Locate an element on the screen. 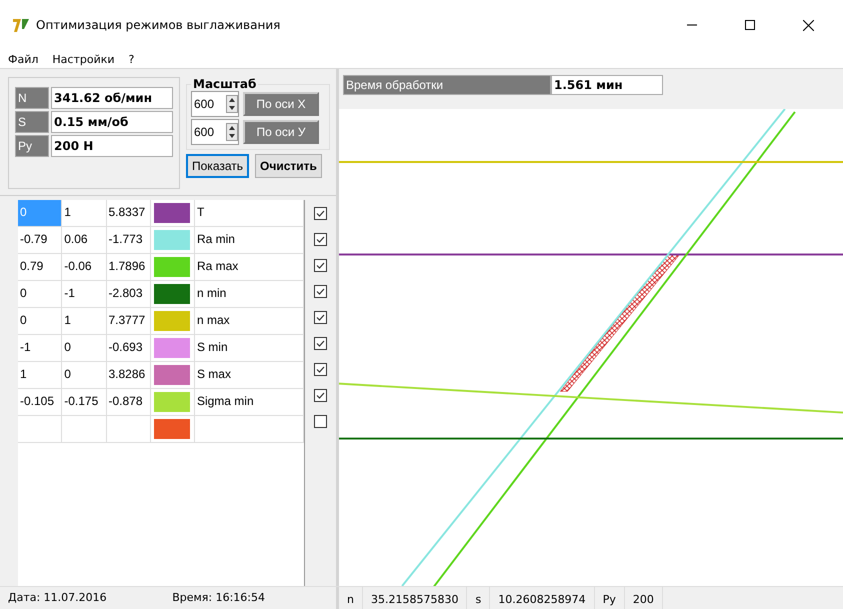  table-cell: Ra max is located at coordinates (249, 267).